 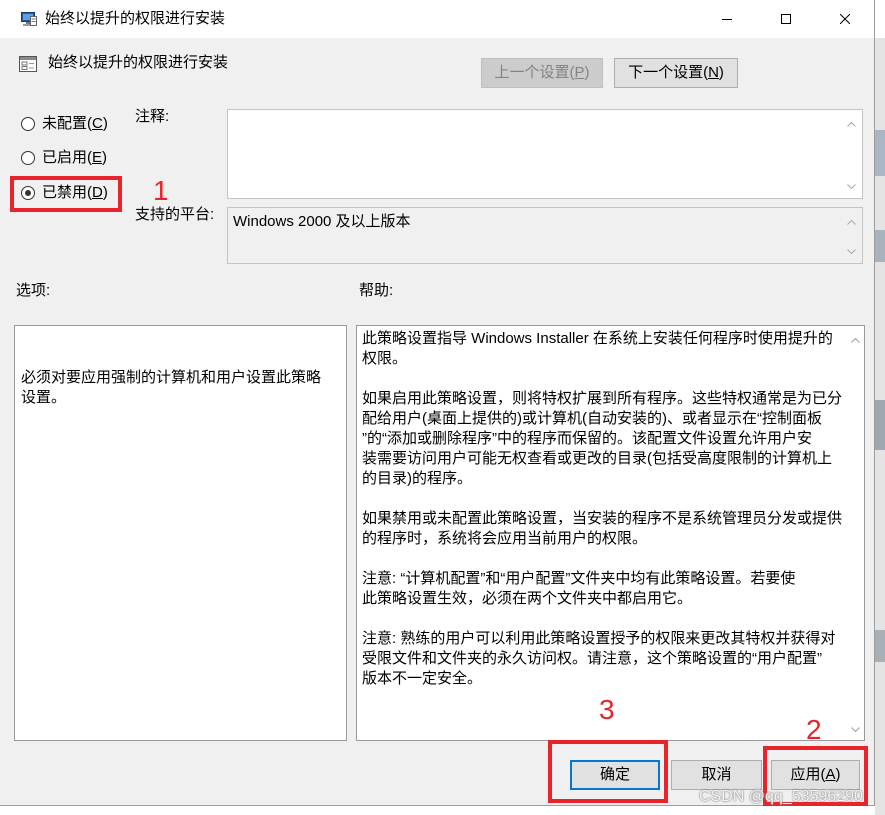 What do you see at coordinates (607, 709) in the screenshot?
I see `annotation-number: 3` at bounding box center [607, 709].